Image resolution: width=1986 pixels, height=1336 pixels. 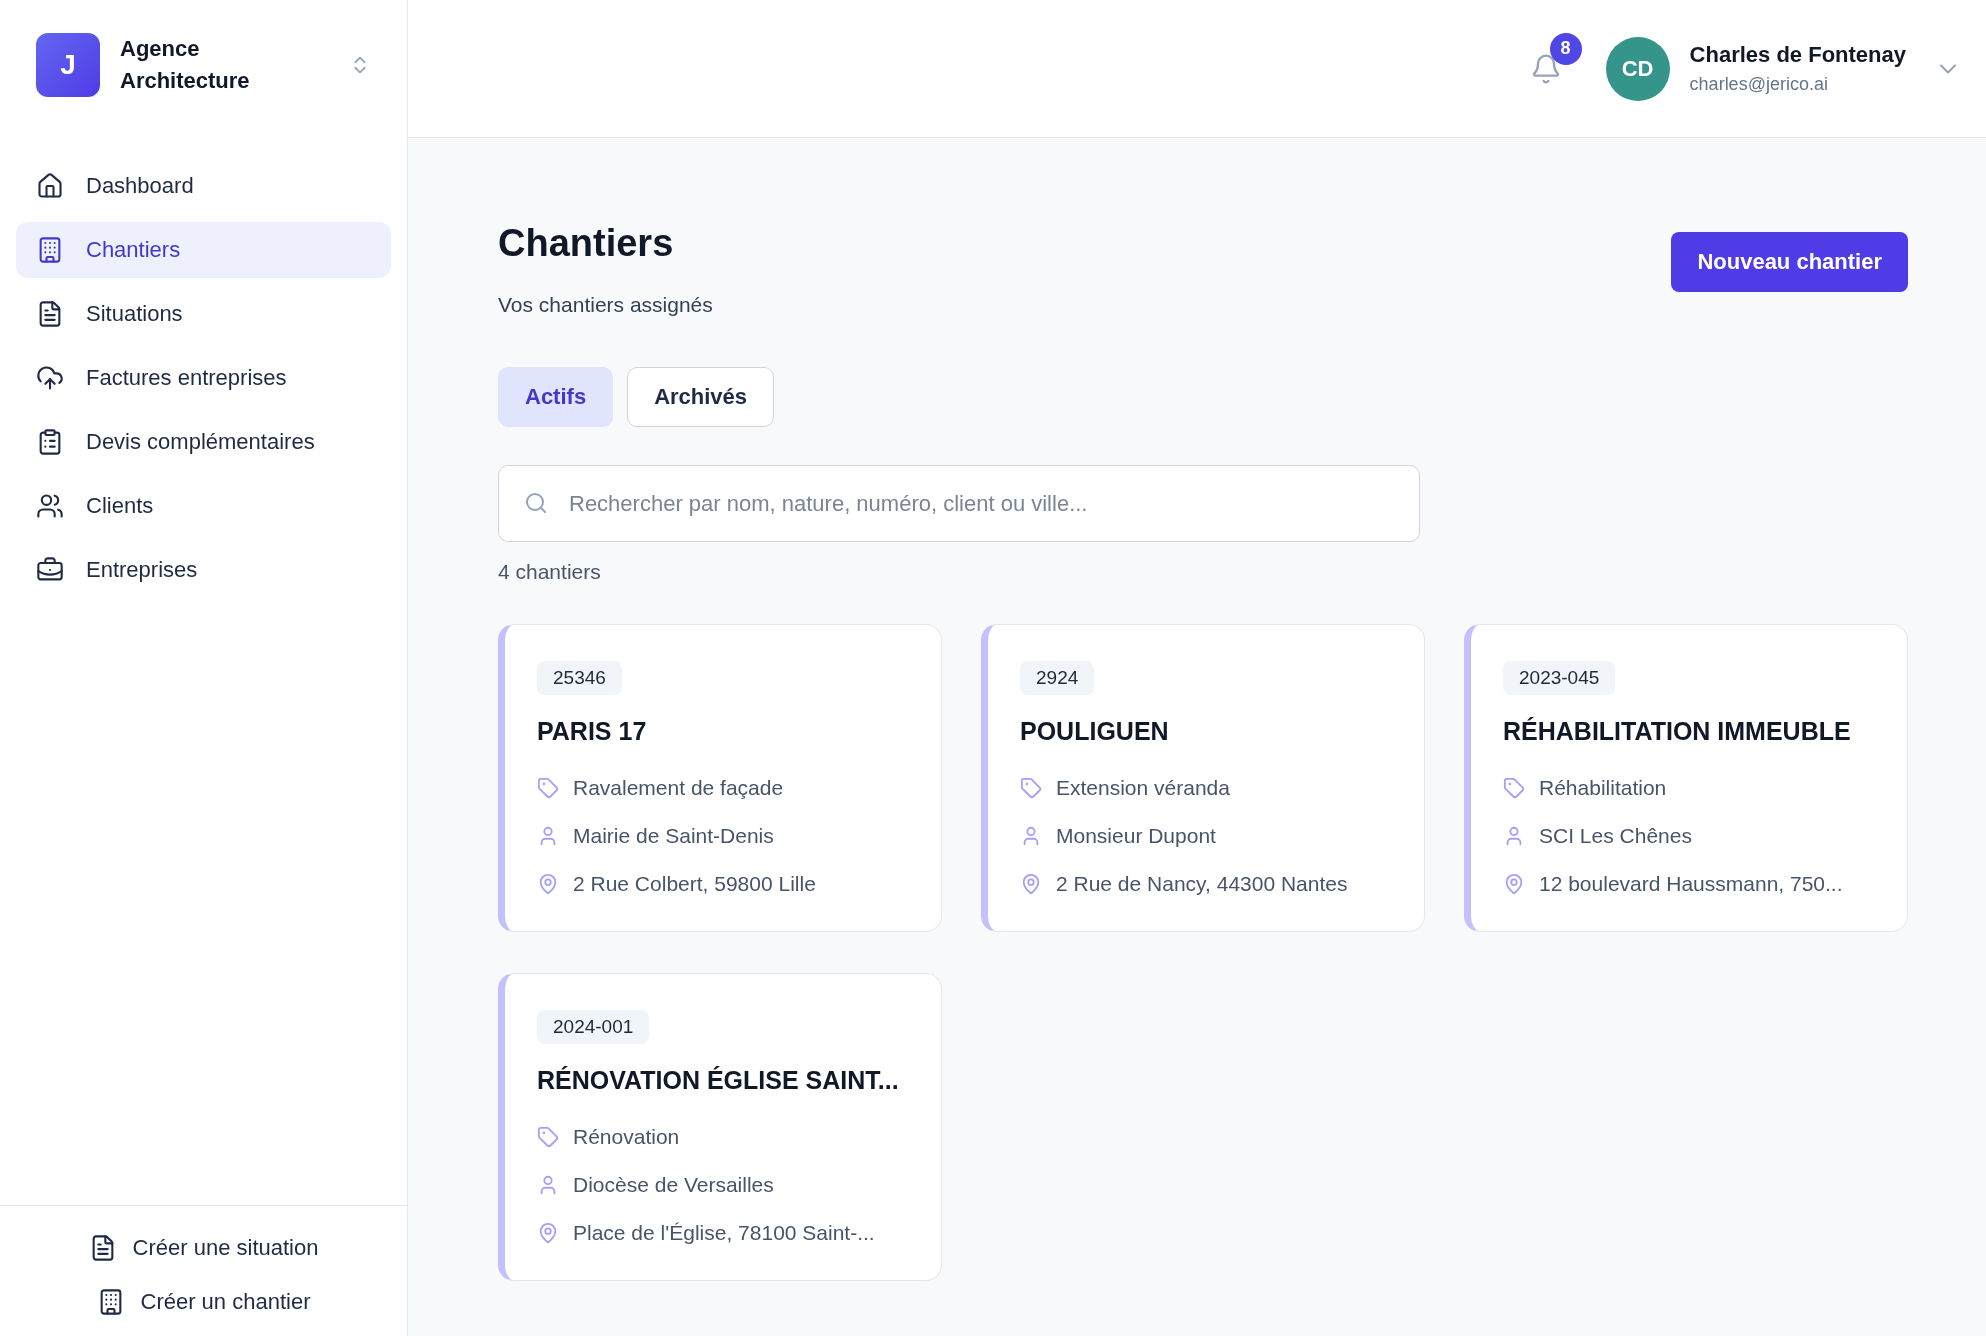 I want to click on site-number: 2023-045, so click(x=1559, y=678).